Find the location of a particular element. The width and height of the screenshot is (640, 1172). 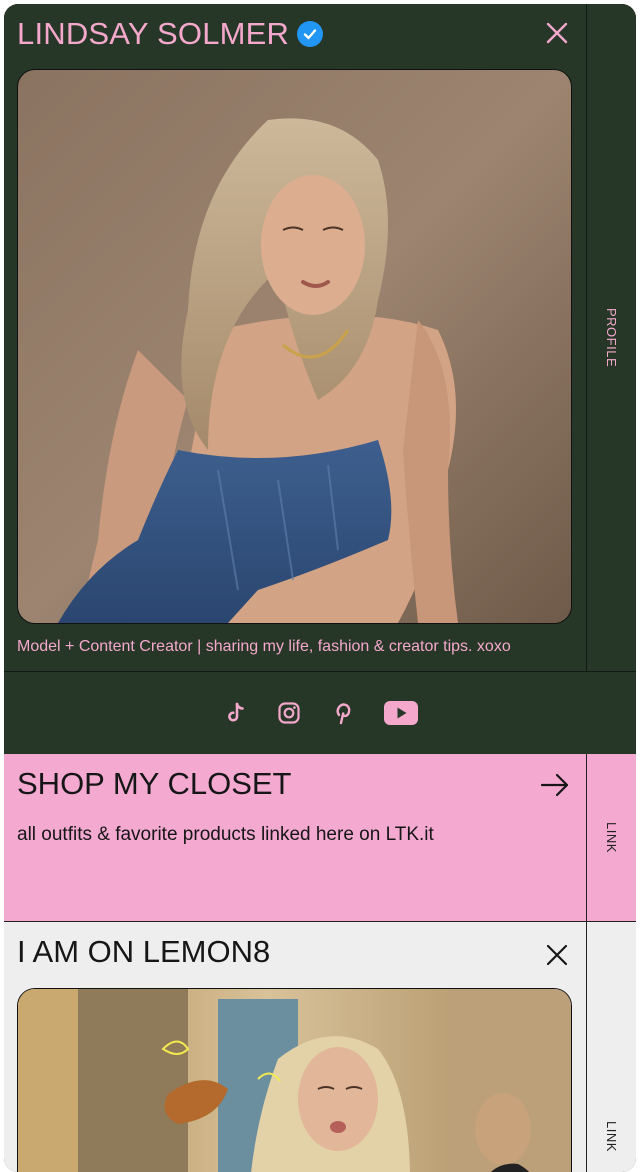

arrow-right-icon is located at coordinates (555, 785).